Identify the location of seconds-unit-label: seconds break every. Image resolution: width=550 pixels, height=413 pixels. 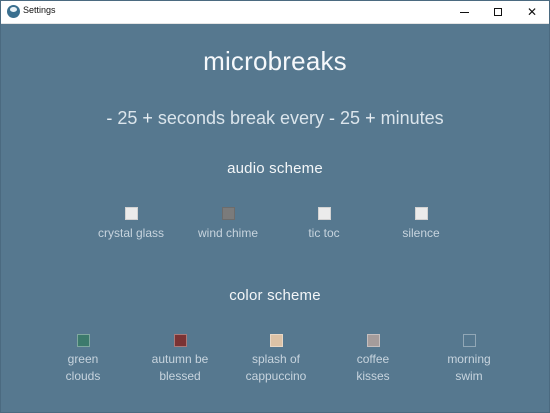
(241, 118).